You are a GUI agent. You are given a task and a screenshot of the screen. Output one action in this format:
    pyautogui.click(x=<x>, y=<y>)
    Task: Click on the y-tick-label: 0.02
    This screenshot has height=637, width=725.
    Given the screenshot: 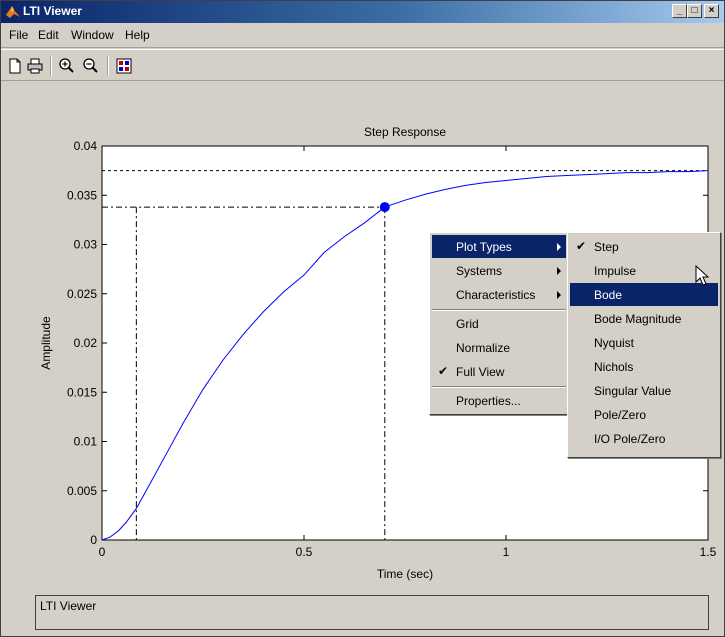 What is the action you would take?
    pyautogui.click(x=86, y=343)
    